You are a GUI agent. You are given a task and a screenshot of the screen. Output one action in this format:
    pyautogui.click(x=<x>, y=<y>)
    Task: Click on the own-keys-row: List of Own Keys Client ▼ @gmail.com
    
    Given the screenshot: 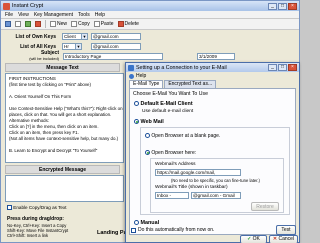 What is the action you would take?
    pyautogui.click(x=71, y=36)
    